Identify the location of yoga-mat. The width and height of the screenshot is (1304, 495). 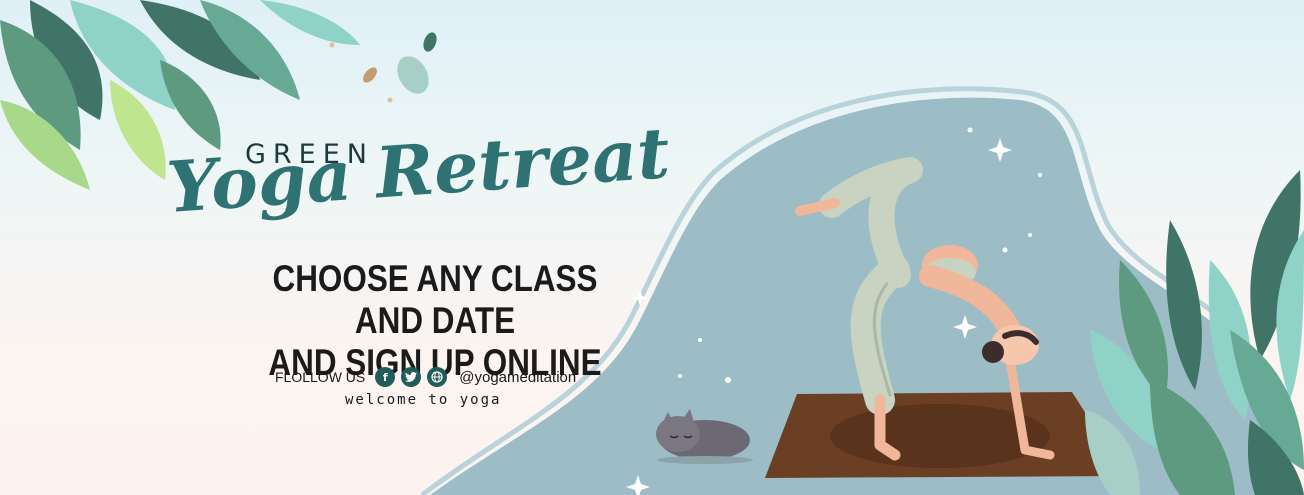
(945, 435).